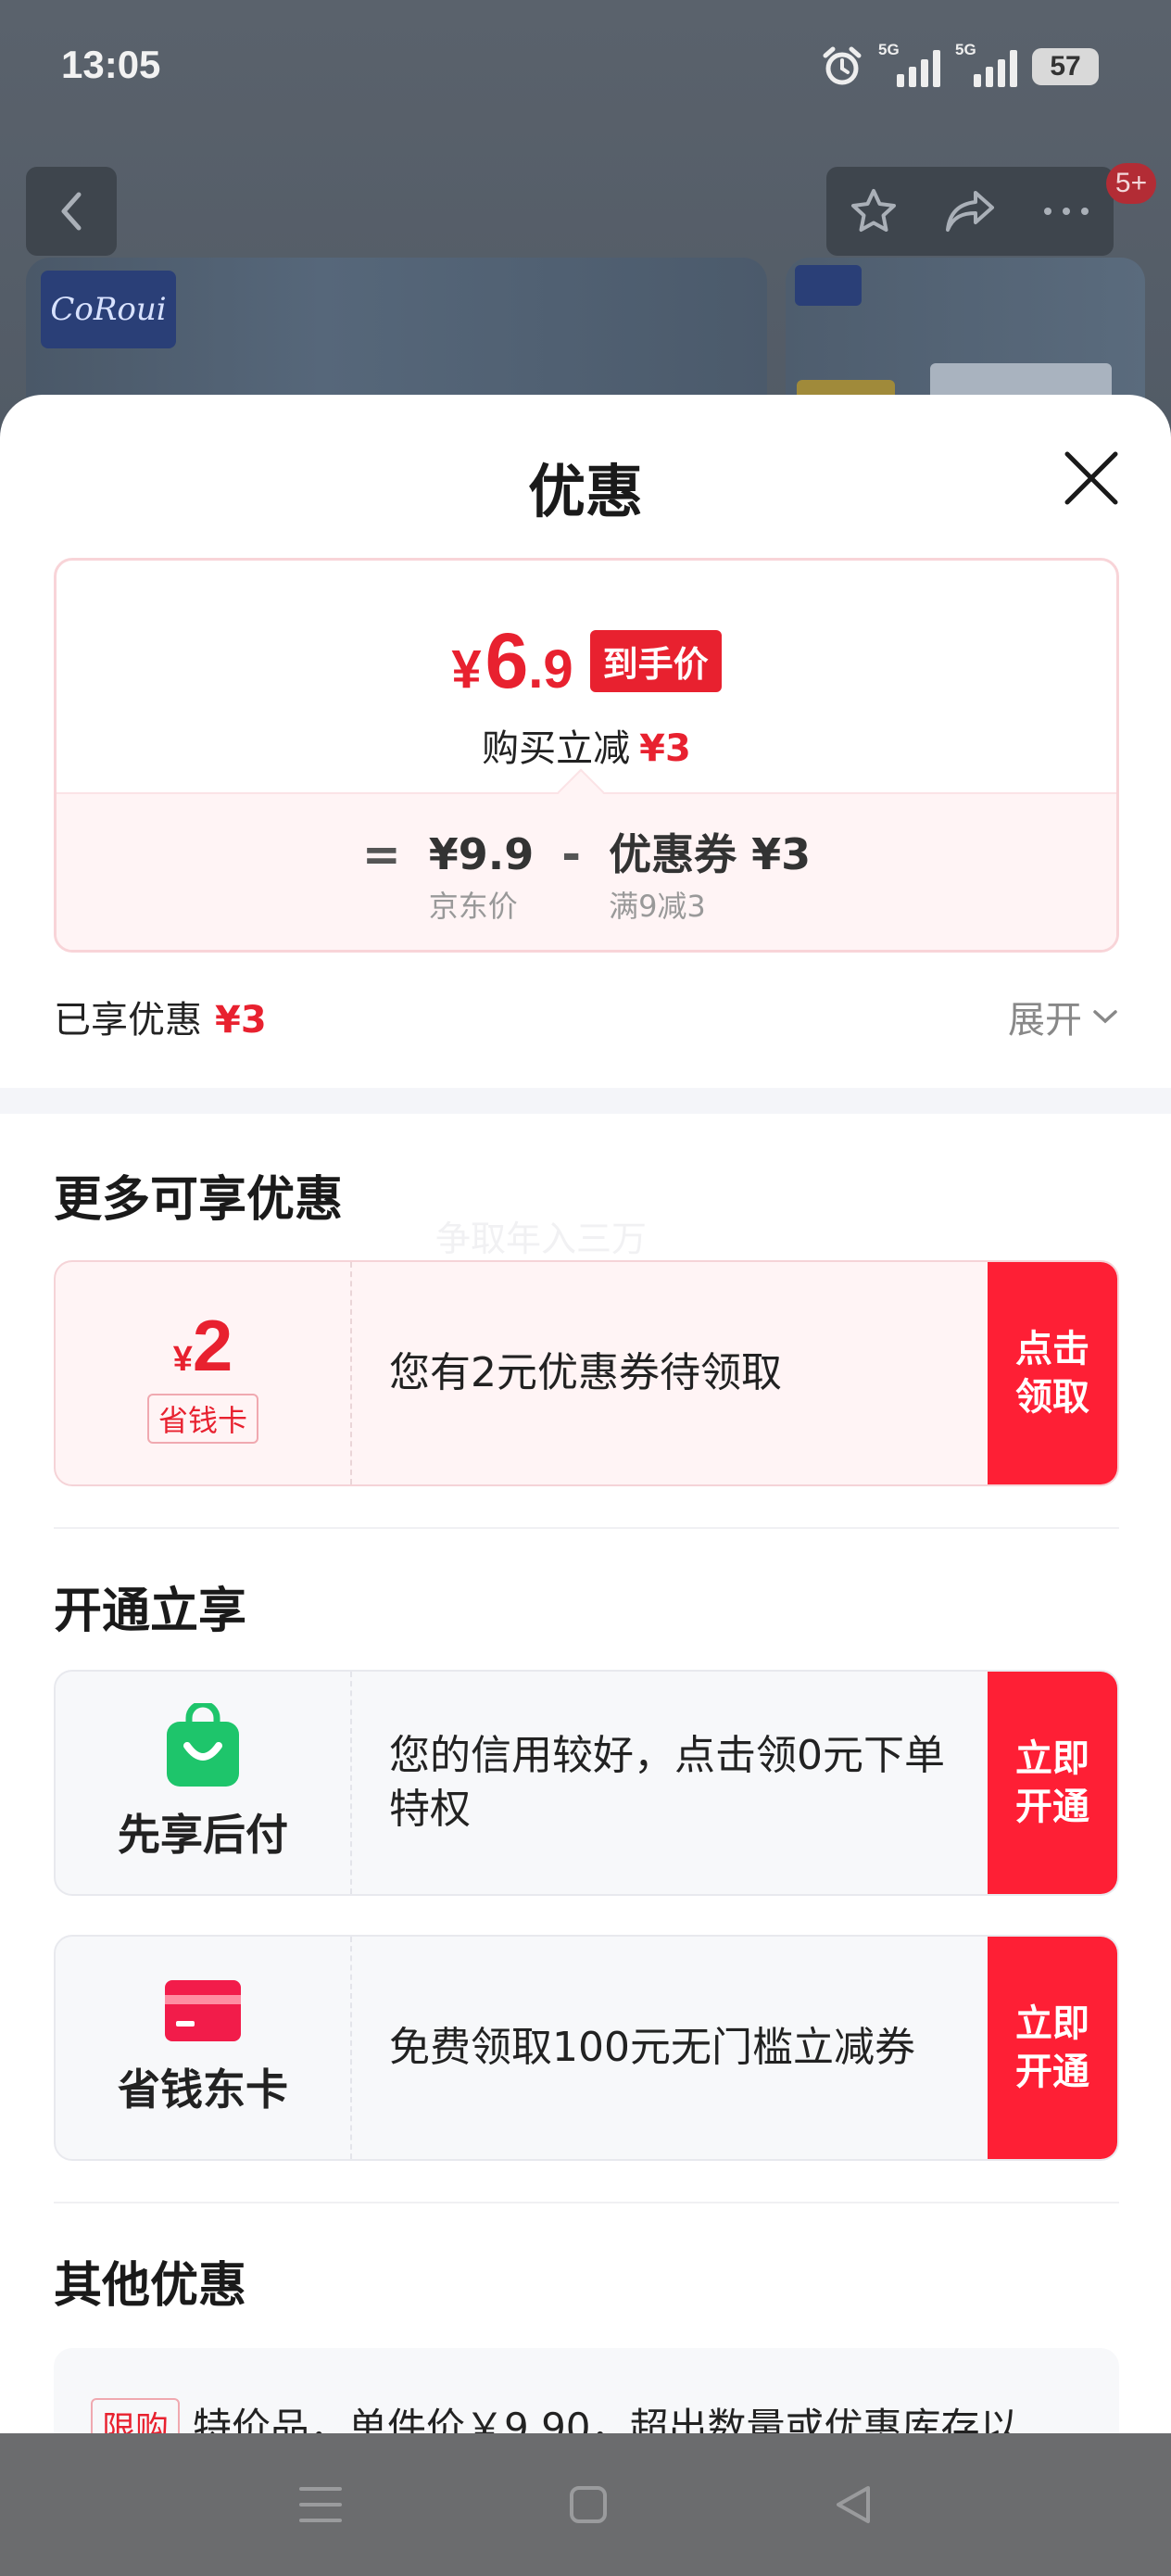  What do you see at coordinates (1053, 2048) in the screenshot?
I see `activate-saving-card-button: 立即 开通` at bounding box center [1053, 2048].